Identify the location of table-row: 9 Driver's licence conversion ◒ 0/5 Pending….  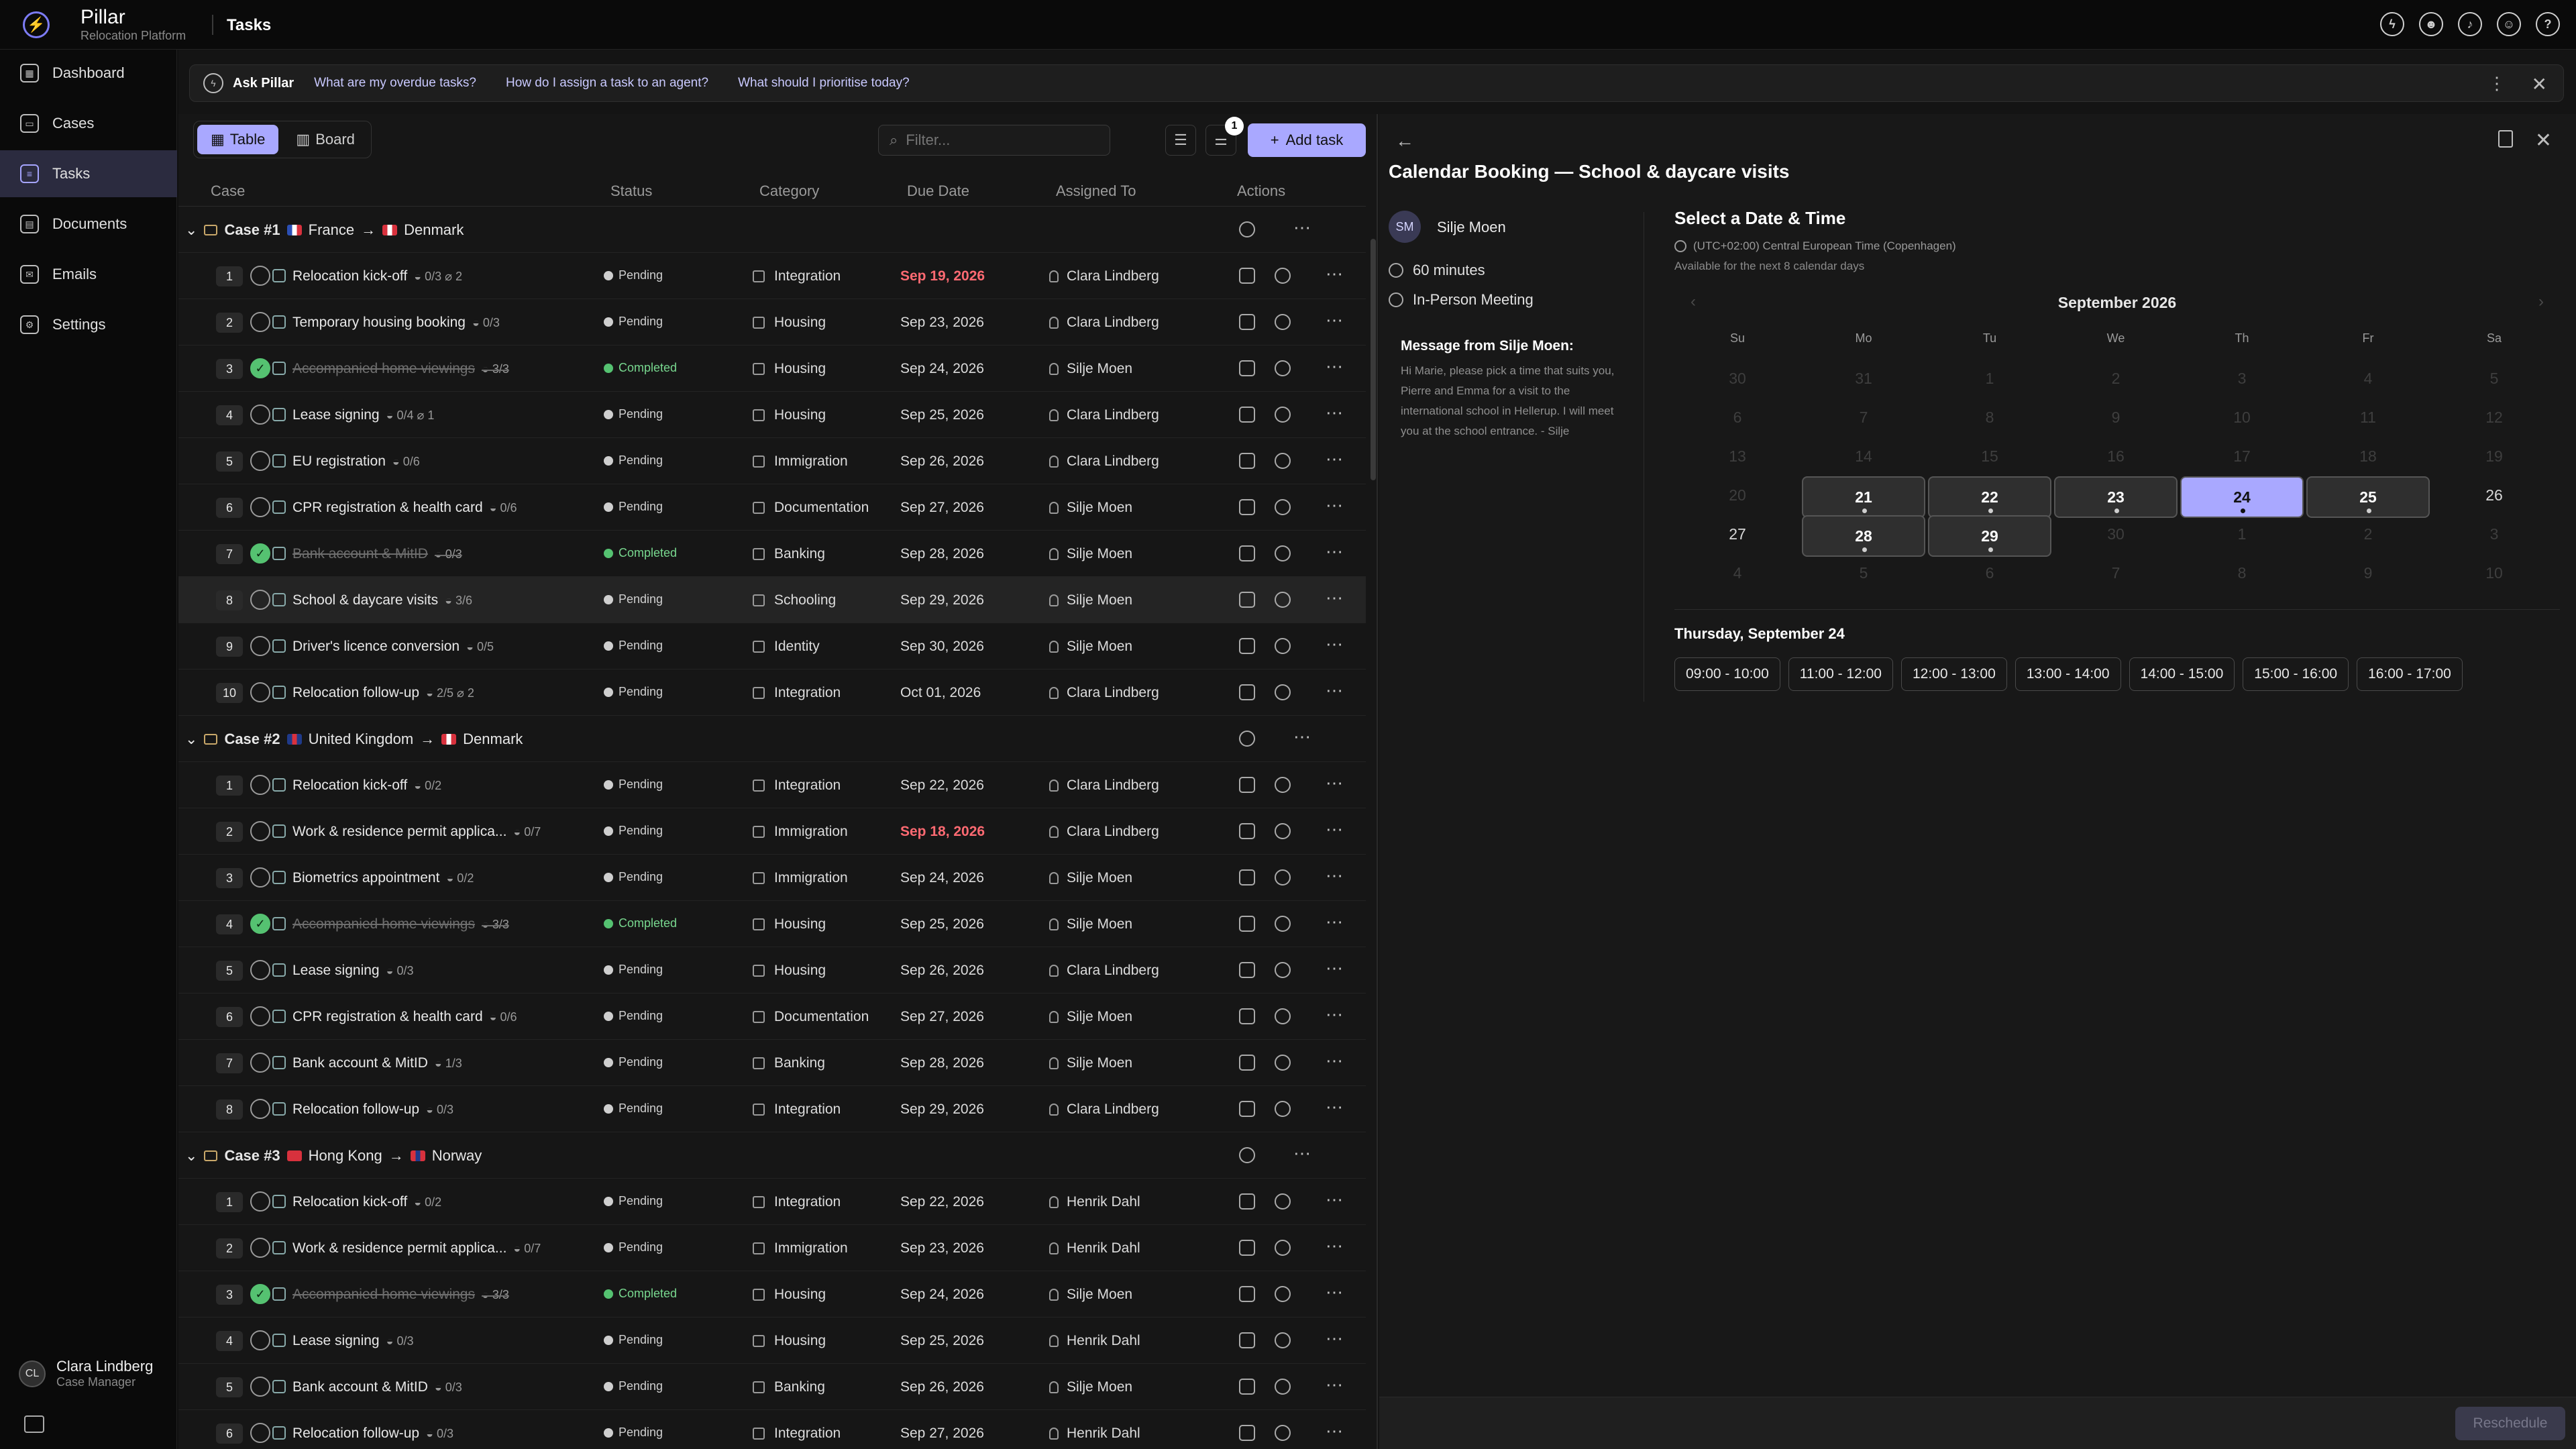
(772, 646).